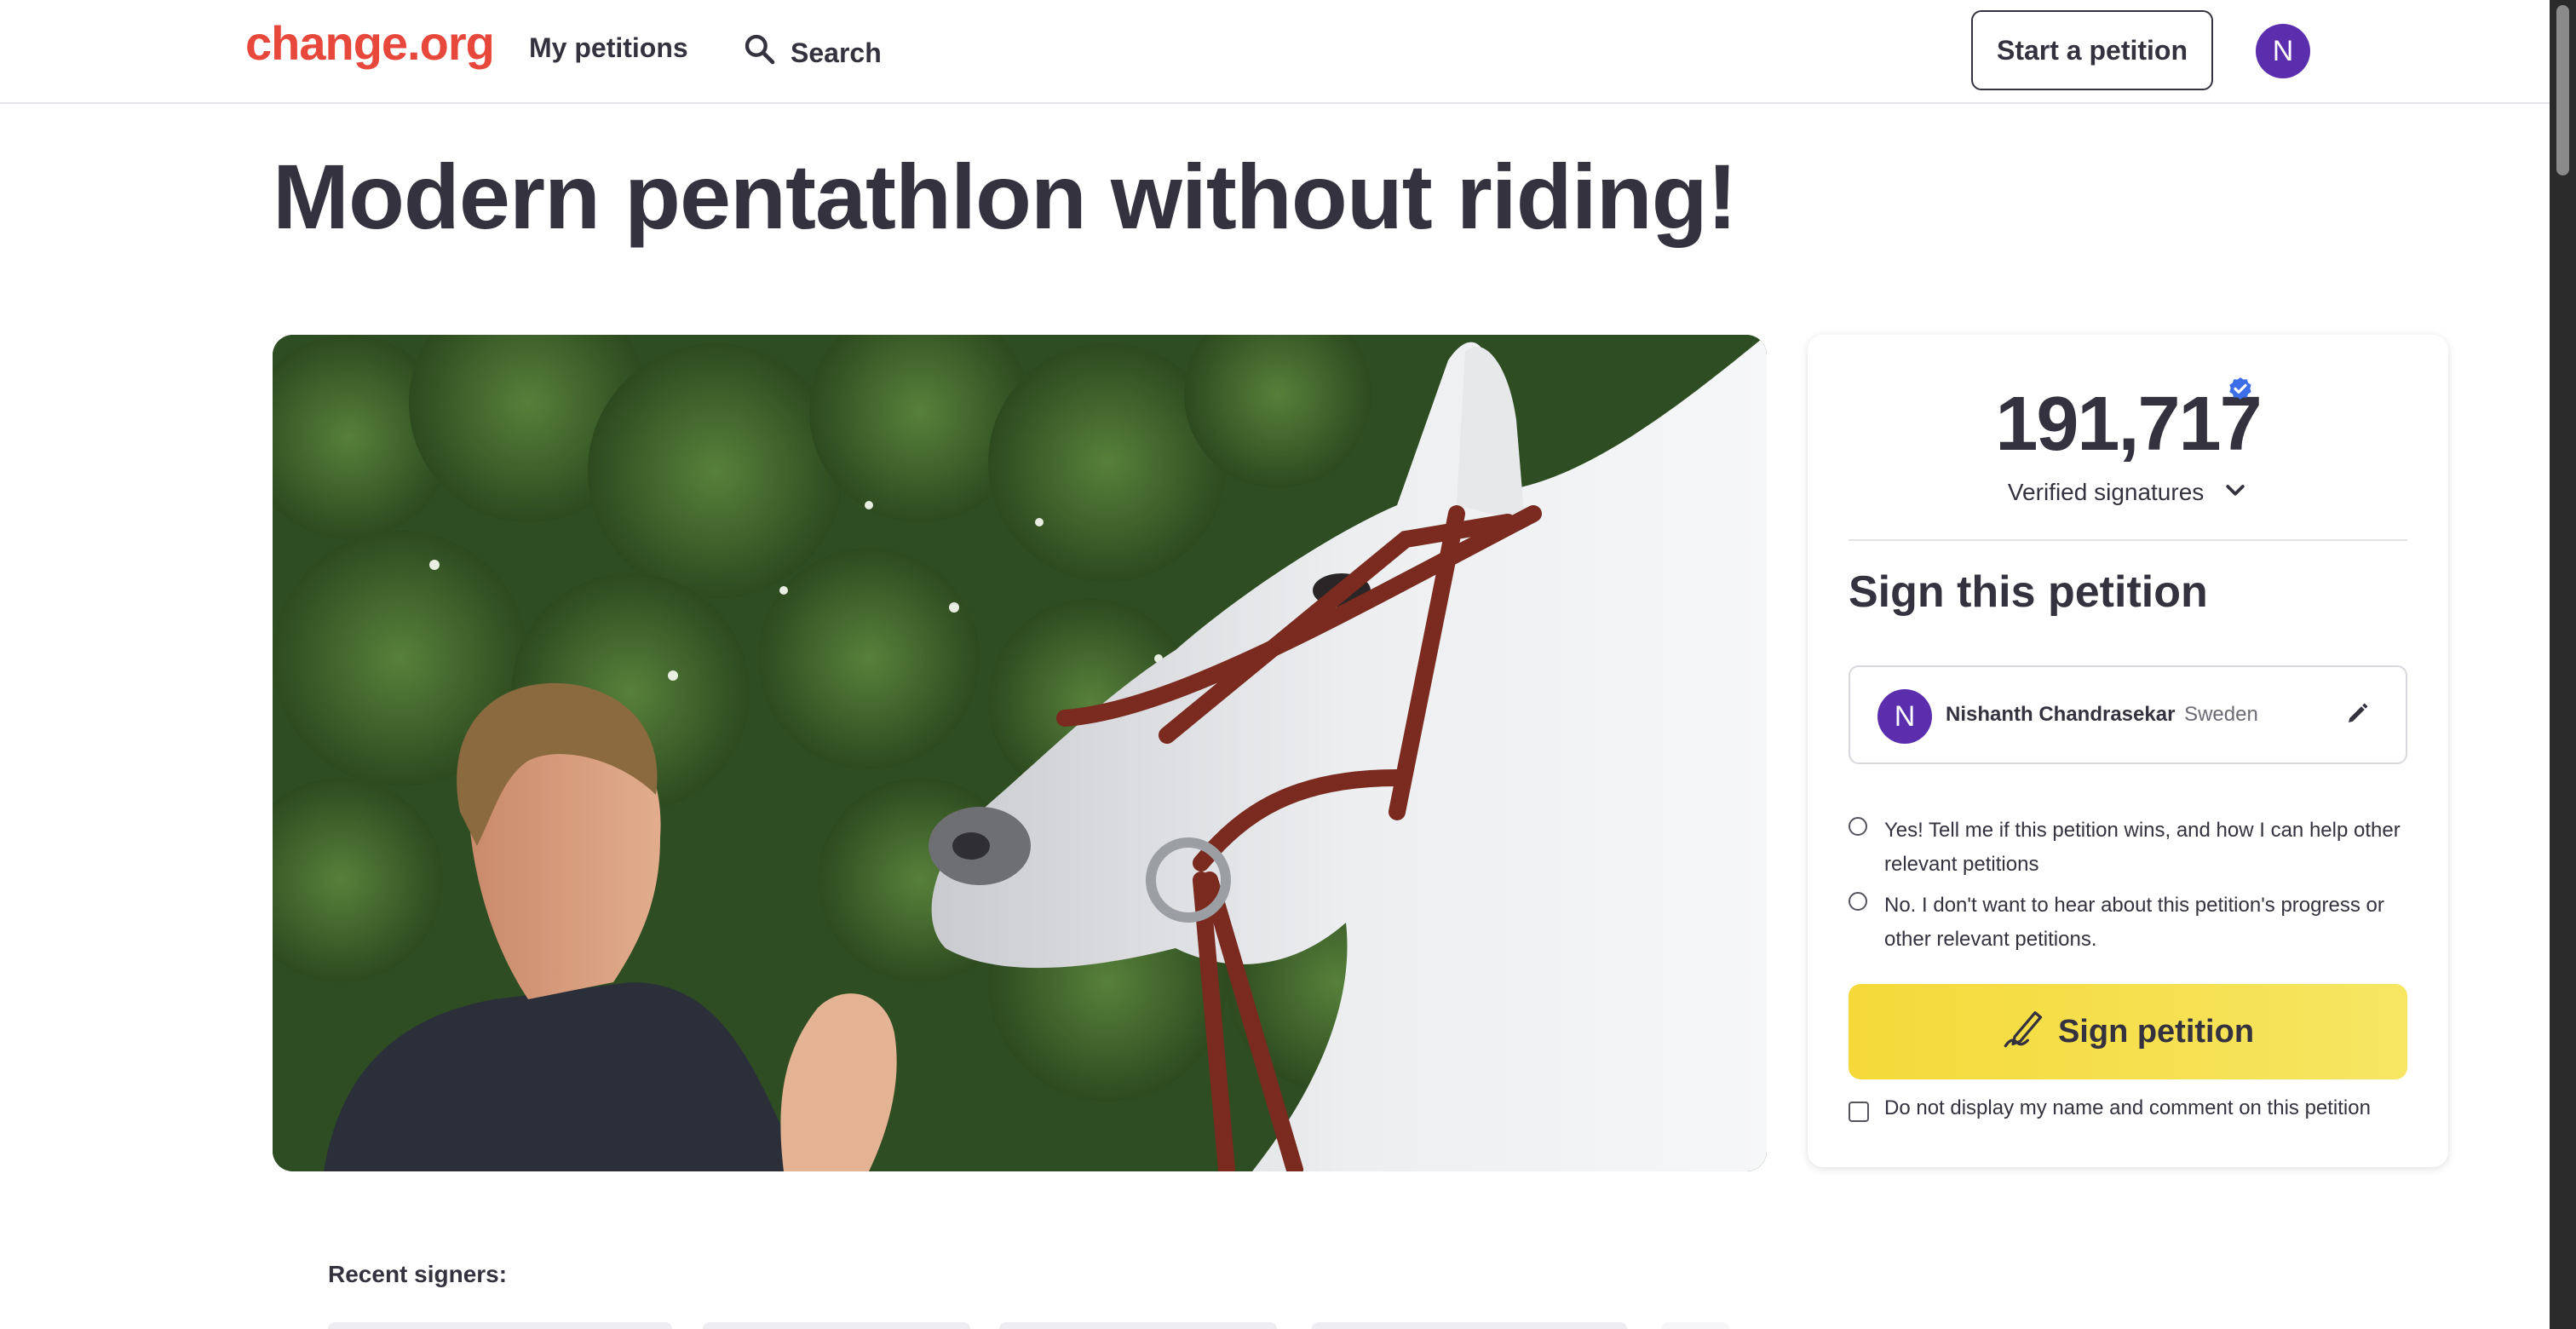 The image size is (2576, 1329). I want to click on signer-avatar: N, so click(1905, 716).